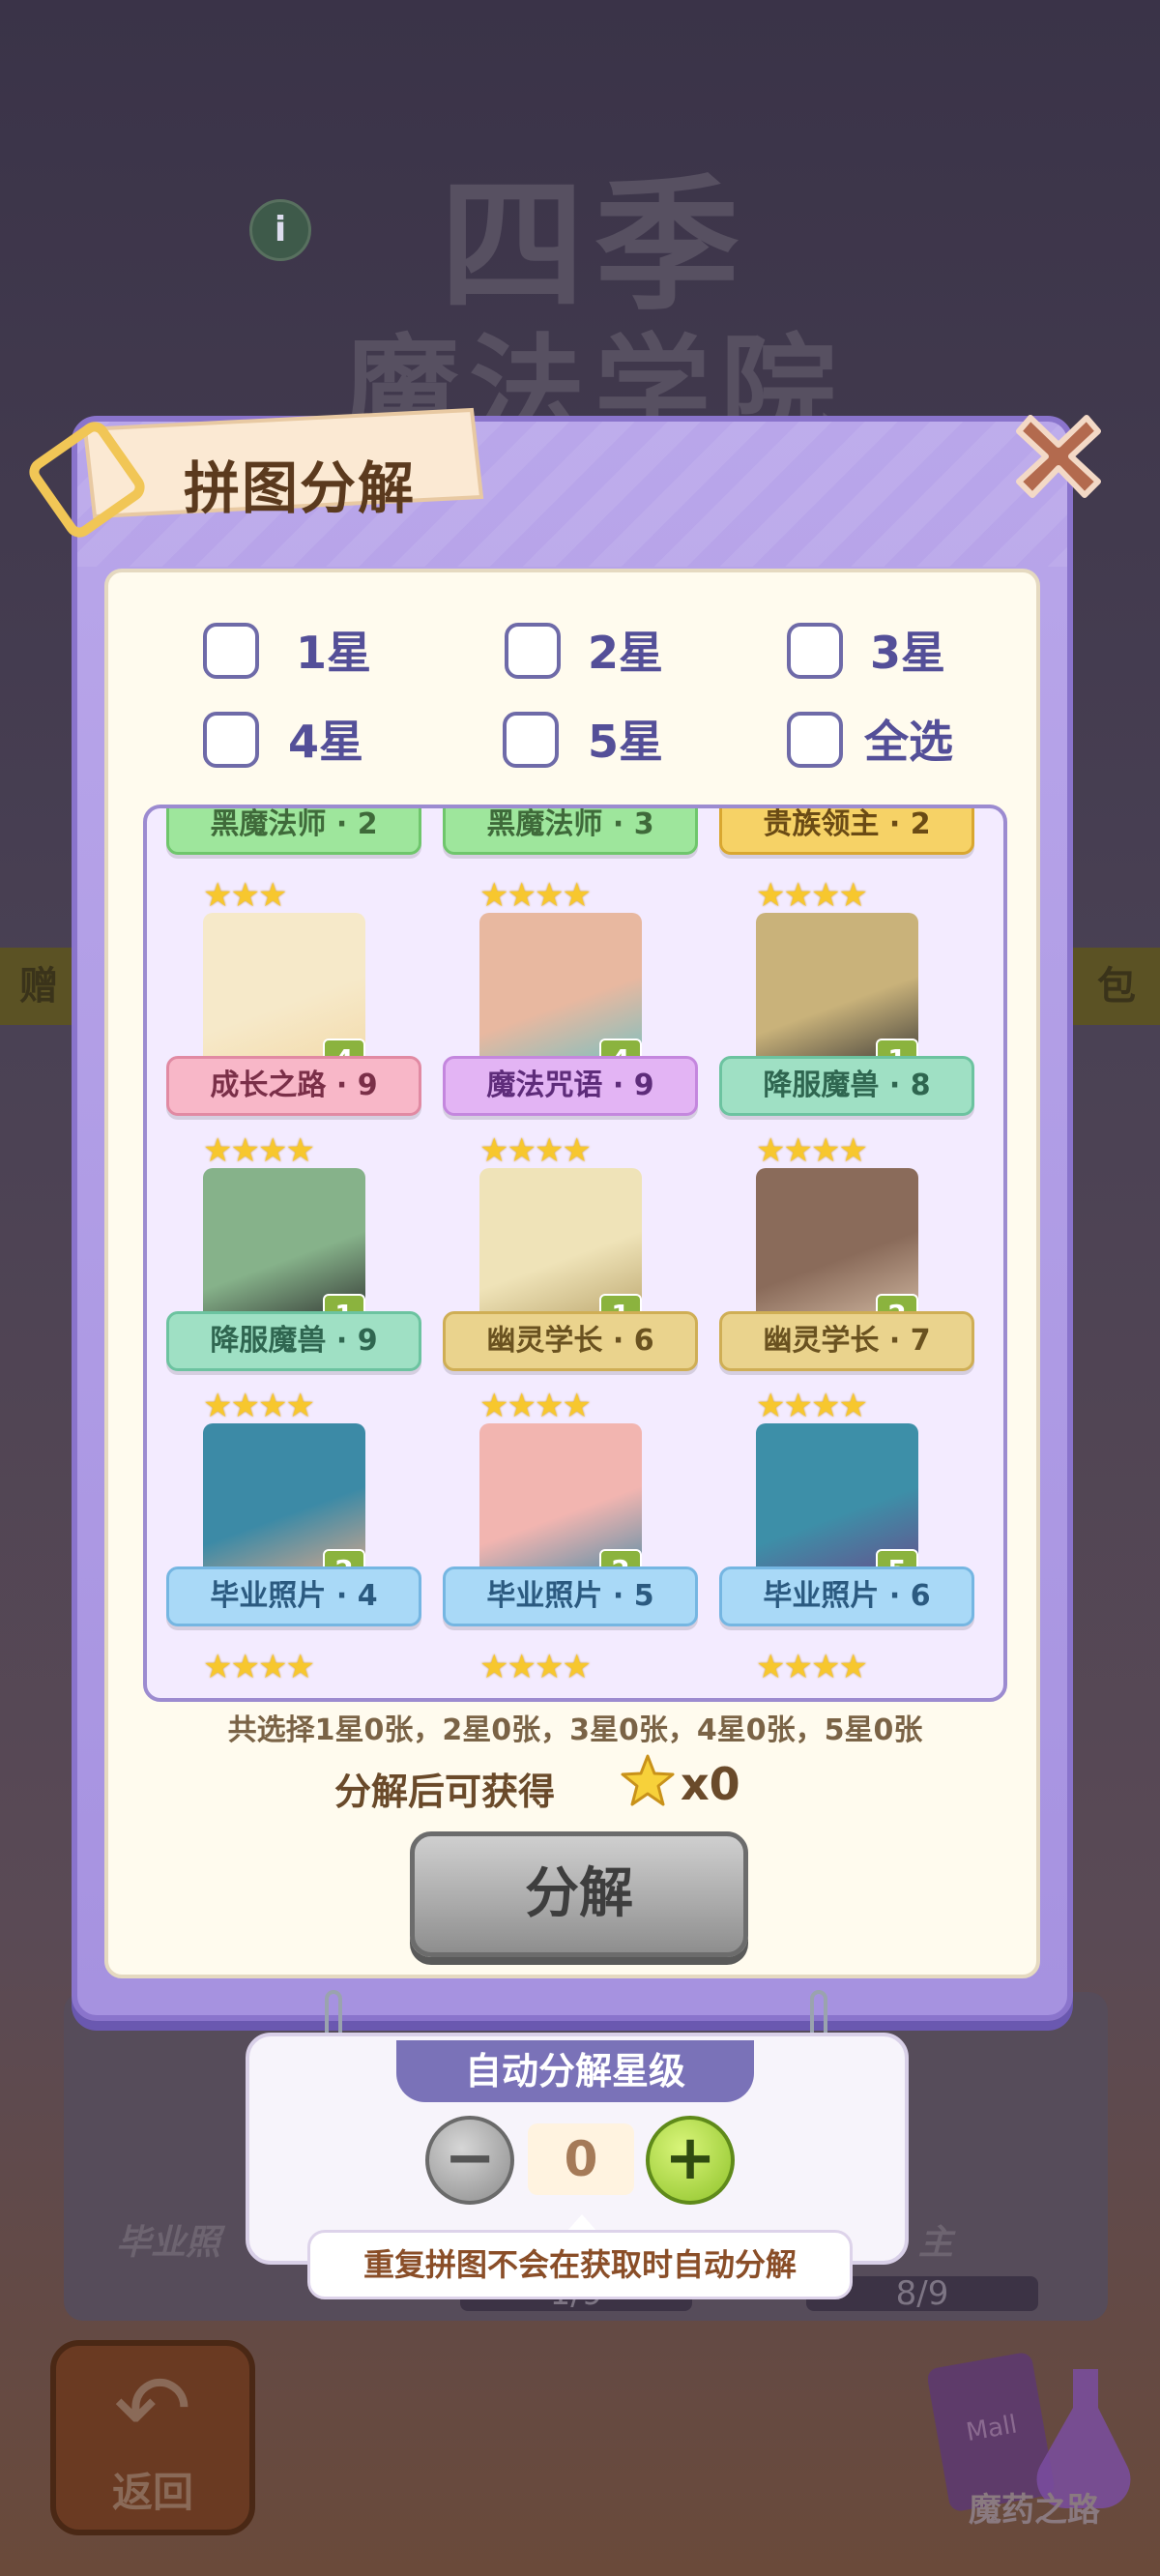 The height and width of the screenshot is (2576, 1160). What do you see at coordinates (326, 742) in the screenshot?
I see `filter-label-4-star: 4星` at bounding box center [326, 742].